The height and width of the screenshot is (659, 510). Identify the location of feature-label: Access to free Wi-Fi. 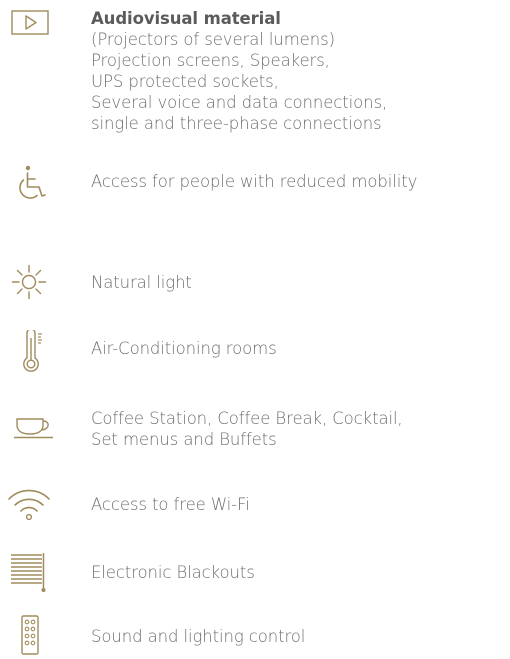
(170, 504).